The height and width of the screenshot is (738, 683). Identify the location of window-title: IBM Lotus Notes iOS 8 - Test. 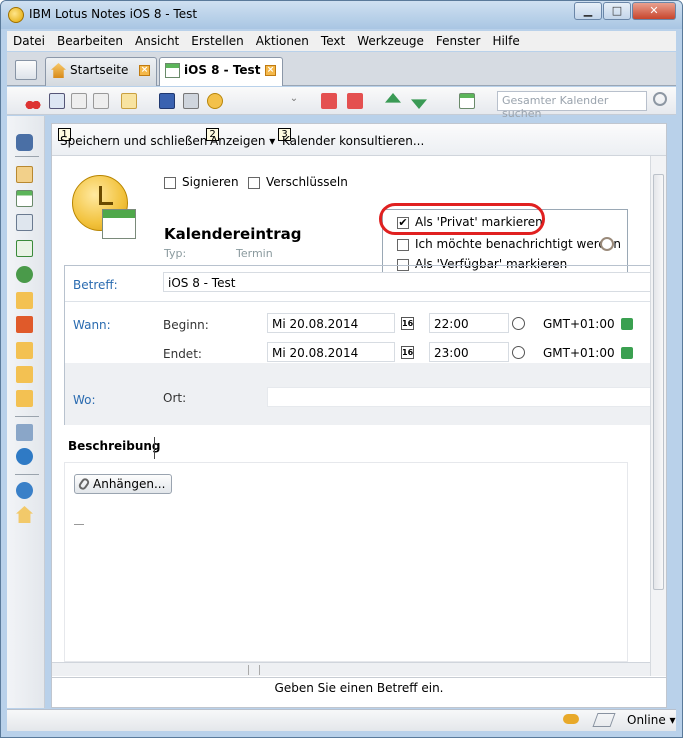
(113, 14).